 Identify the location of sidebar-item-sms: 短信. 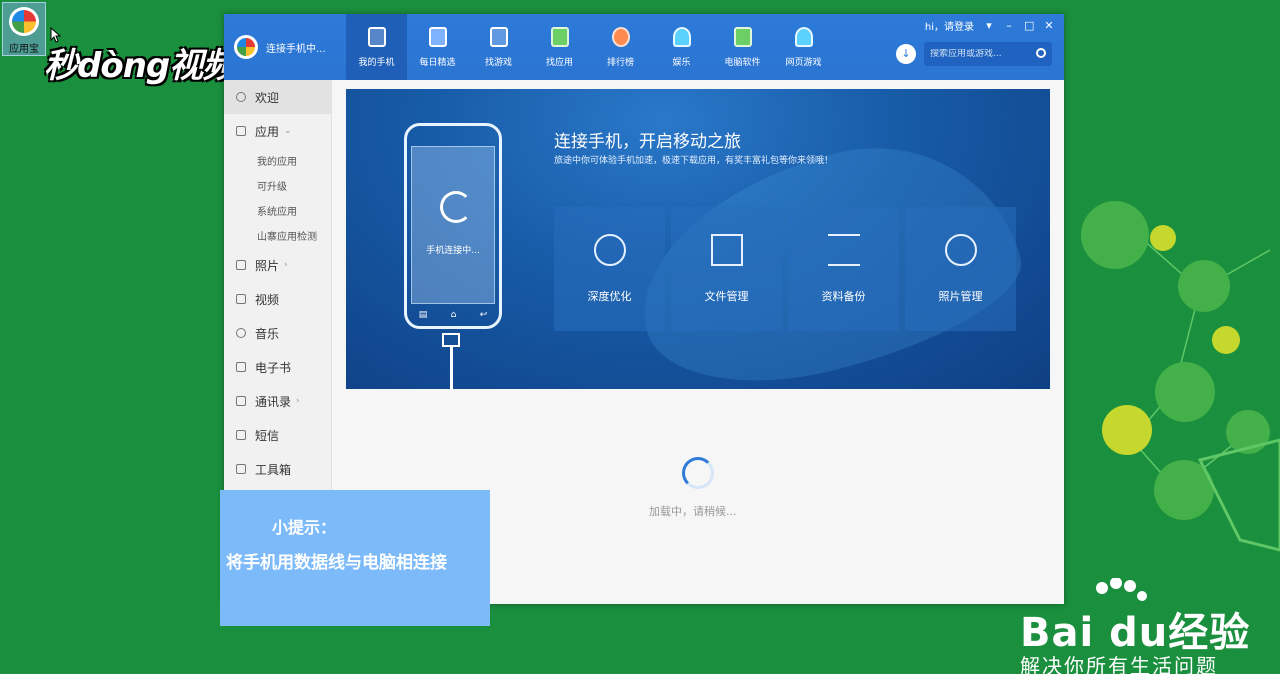
(277, 435).